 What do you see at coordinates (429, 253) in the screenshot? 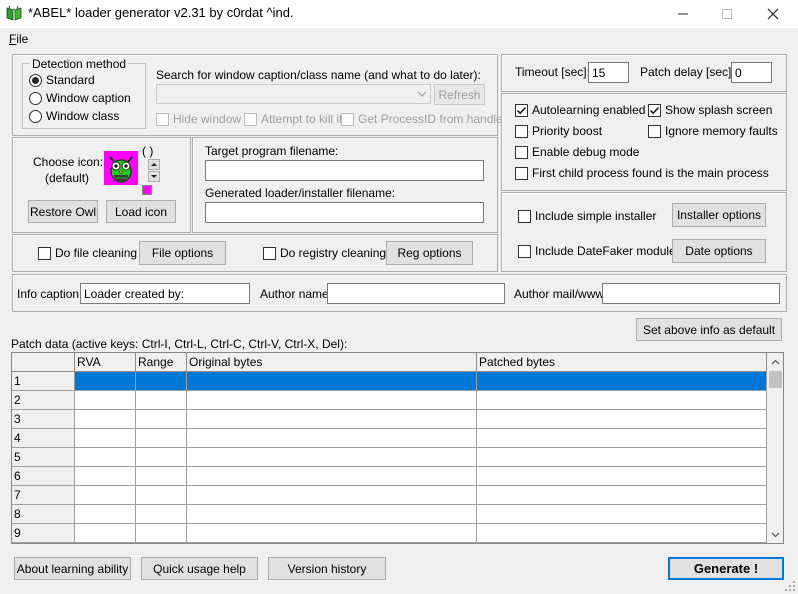
I see `reg-options-button: Reg options` at bounding box center [429, 253].